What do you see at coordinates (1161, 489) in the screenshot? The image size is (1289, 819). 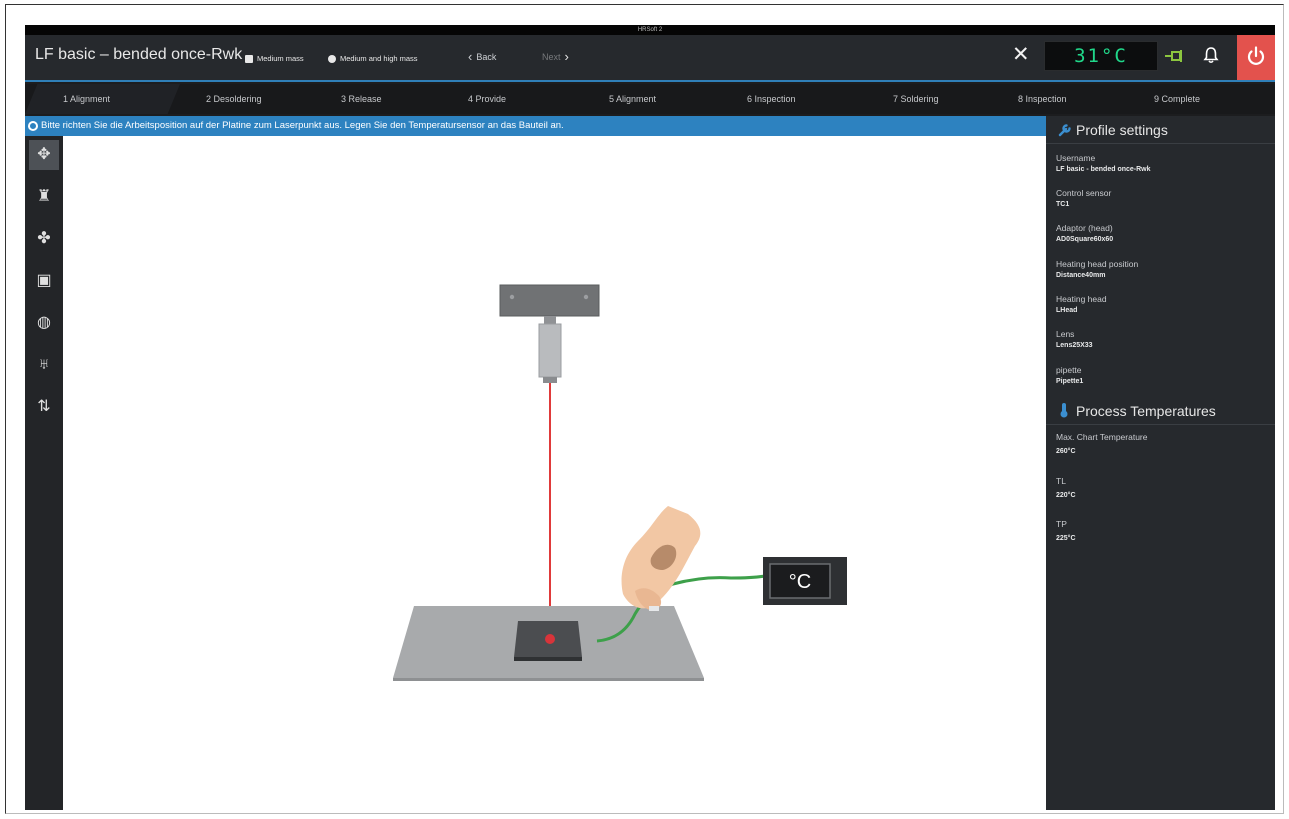 I see `field-tl: TL 220°C` at bounding box center [1161, 489].